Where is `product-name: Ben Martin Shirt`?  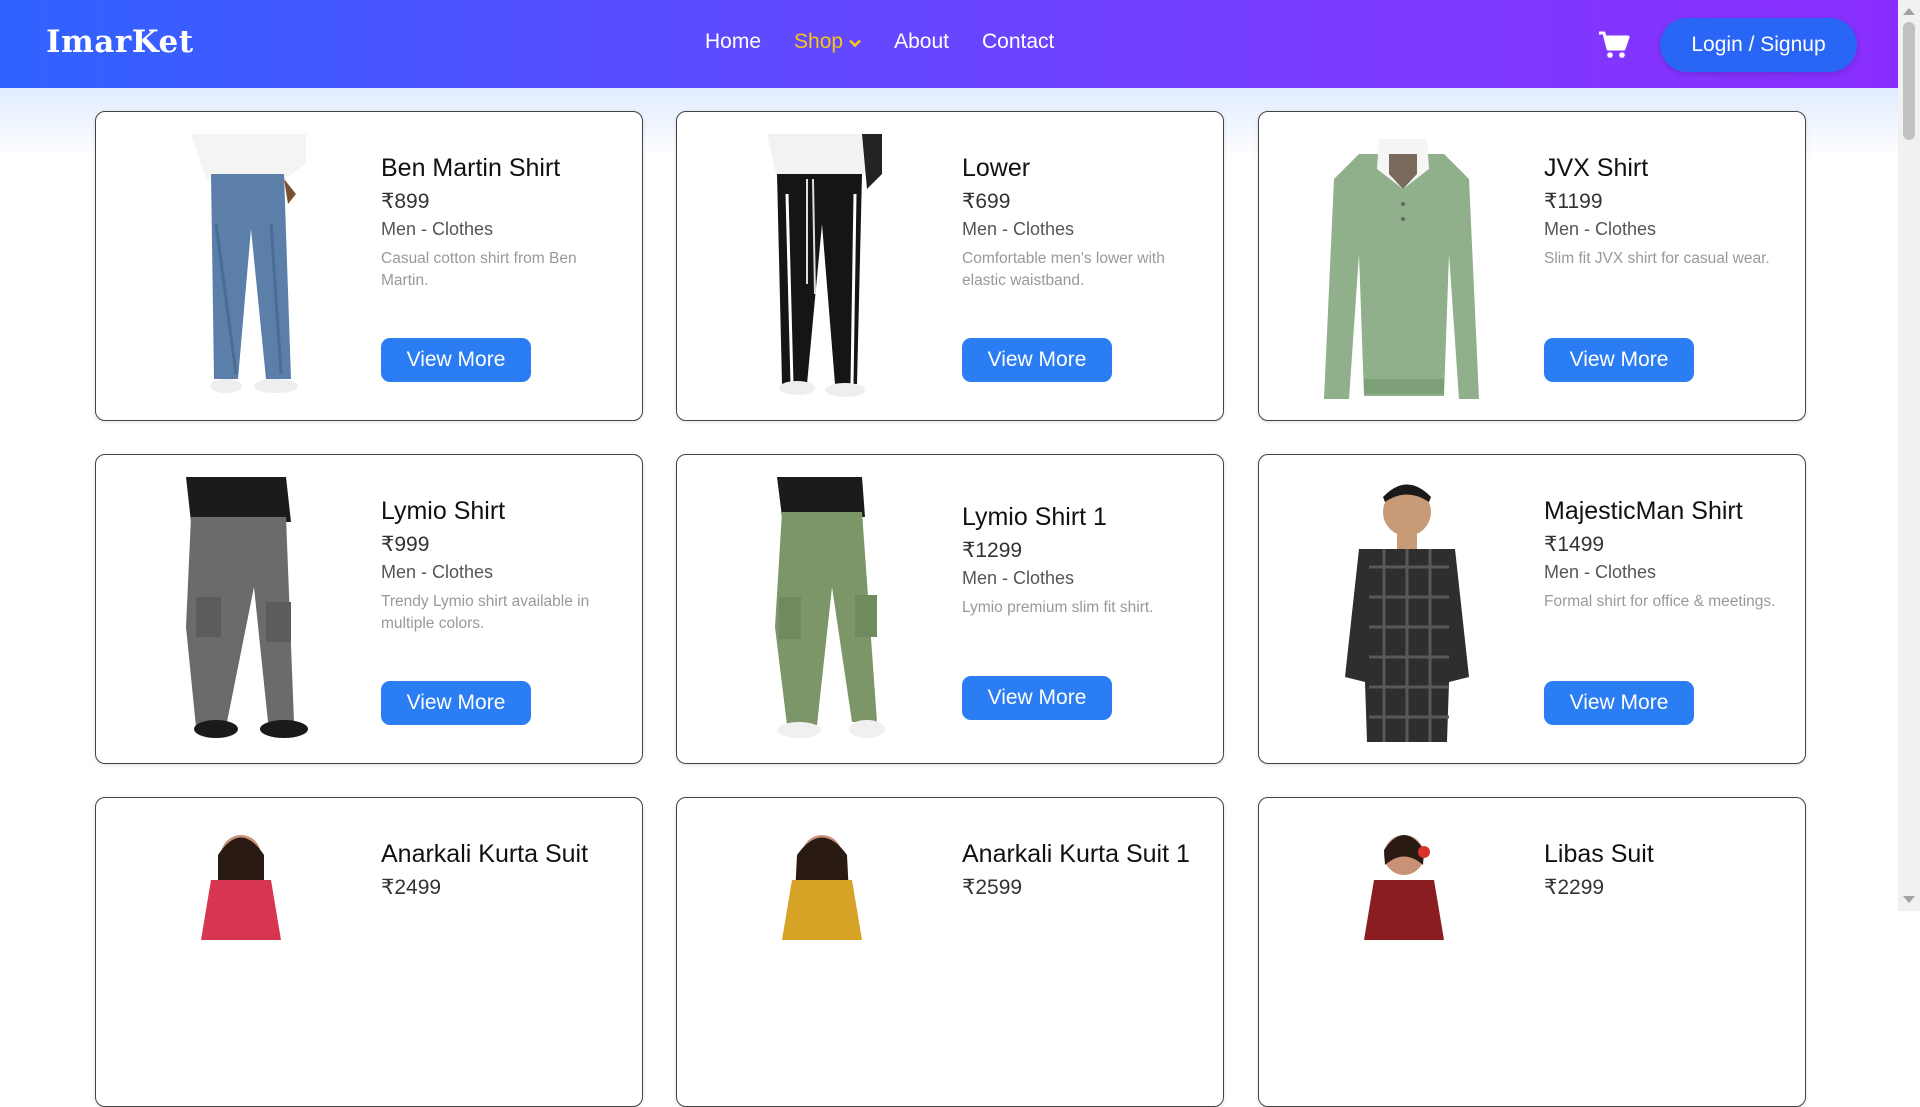
product-name: Ben Martin Shirt is located at coordinates (503, 168).